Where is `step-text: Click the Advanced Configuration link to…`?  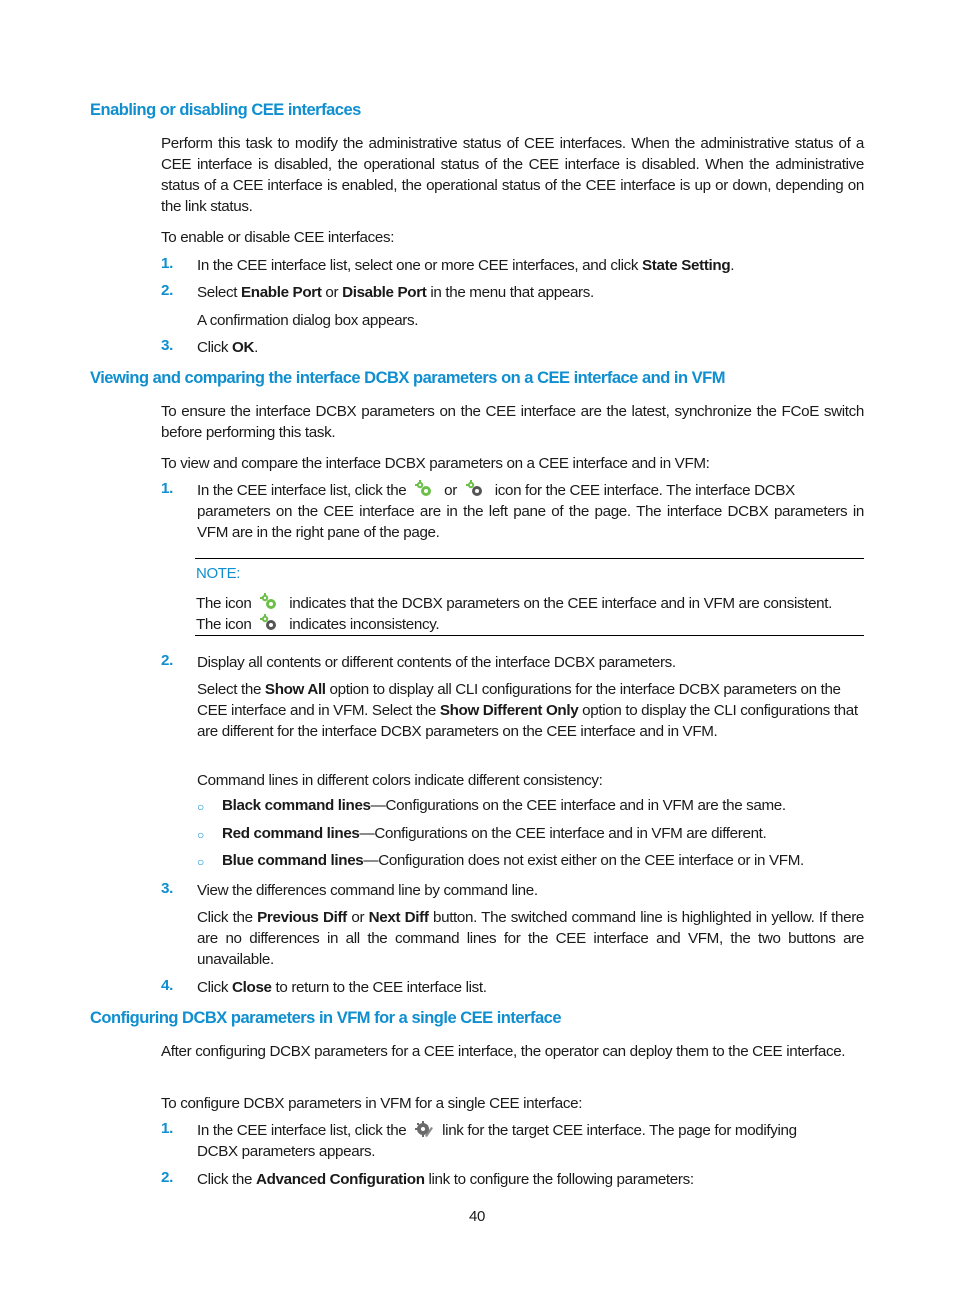
step-text: Click the Advanced Configuration link to… is located at coordinates (530, 1179).